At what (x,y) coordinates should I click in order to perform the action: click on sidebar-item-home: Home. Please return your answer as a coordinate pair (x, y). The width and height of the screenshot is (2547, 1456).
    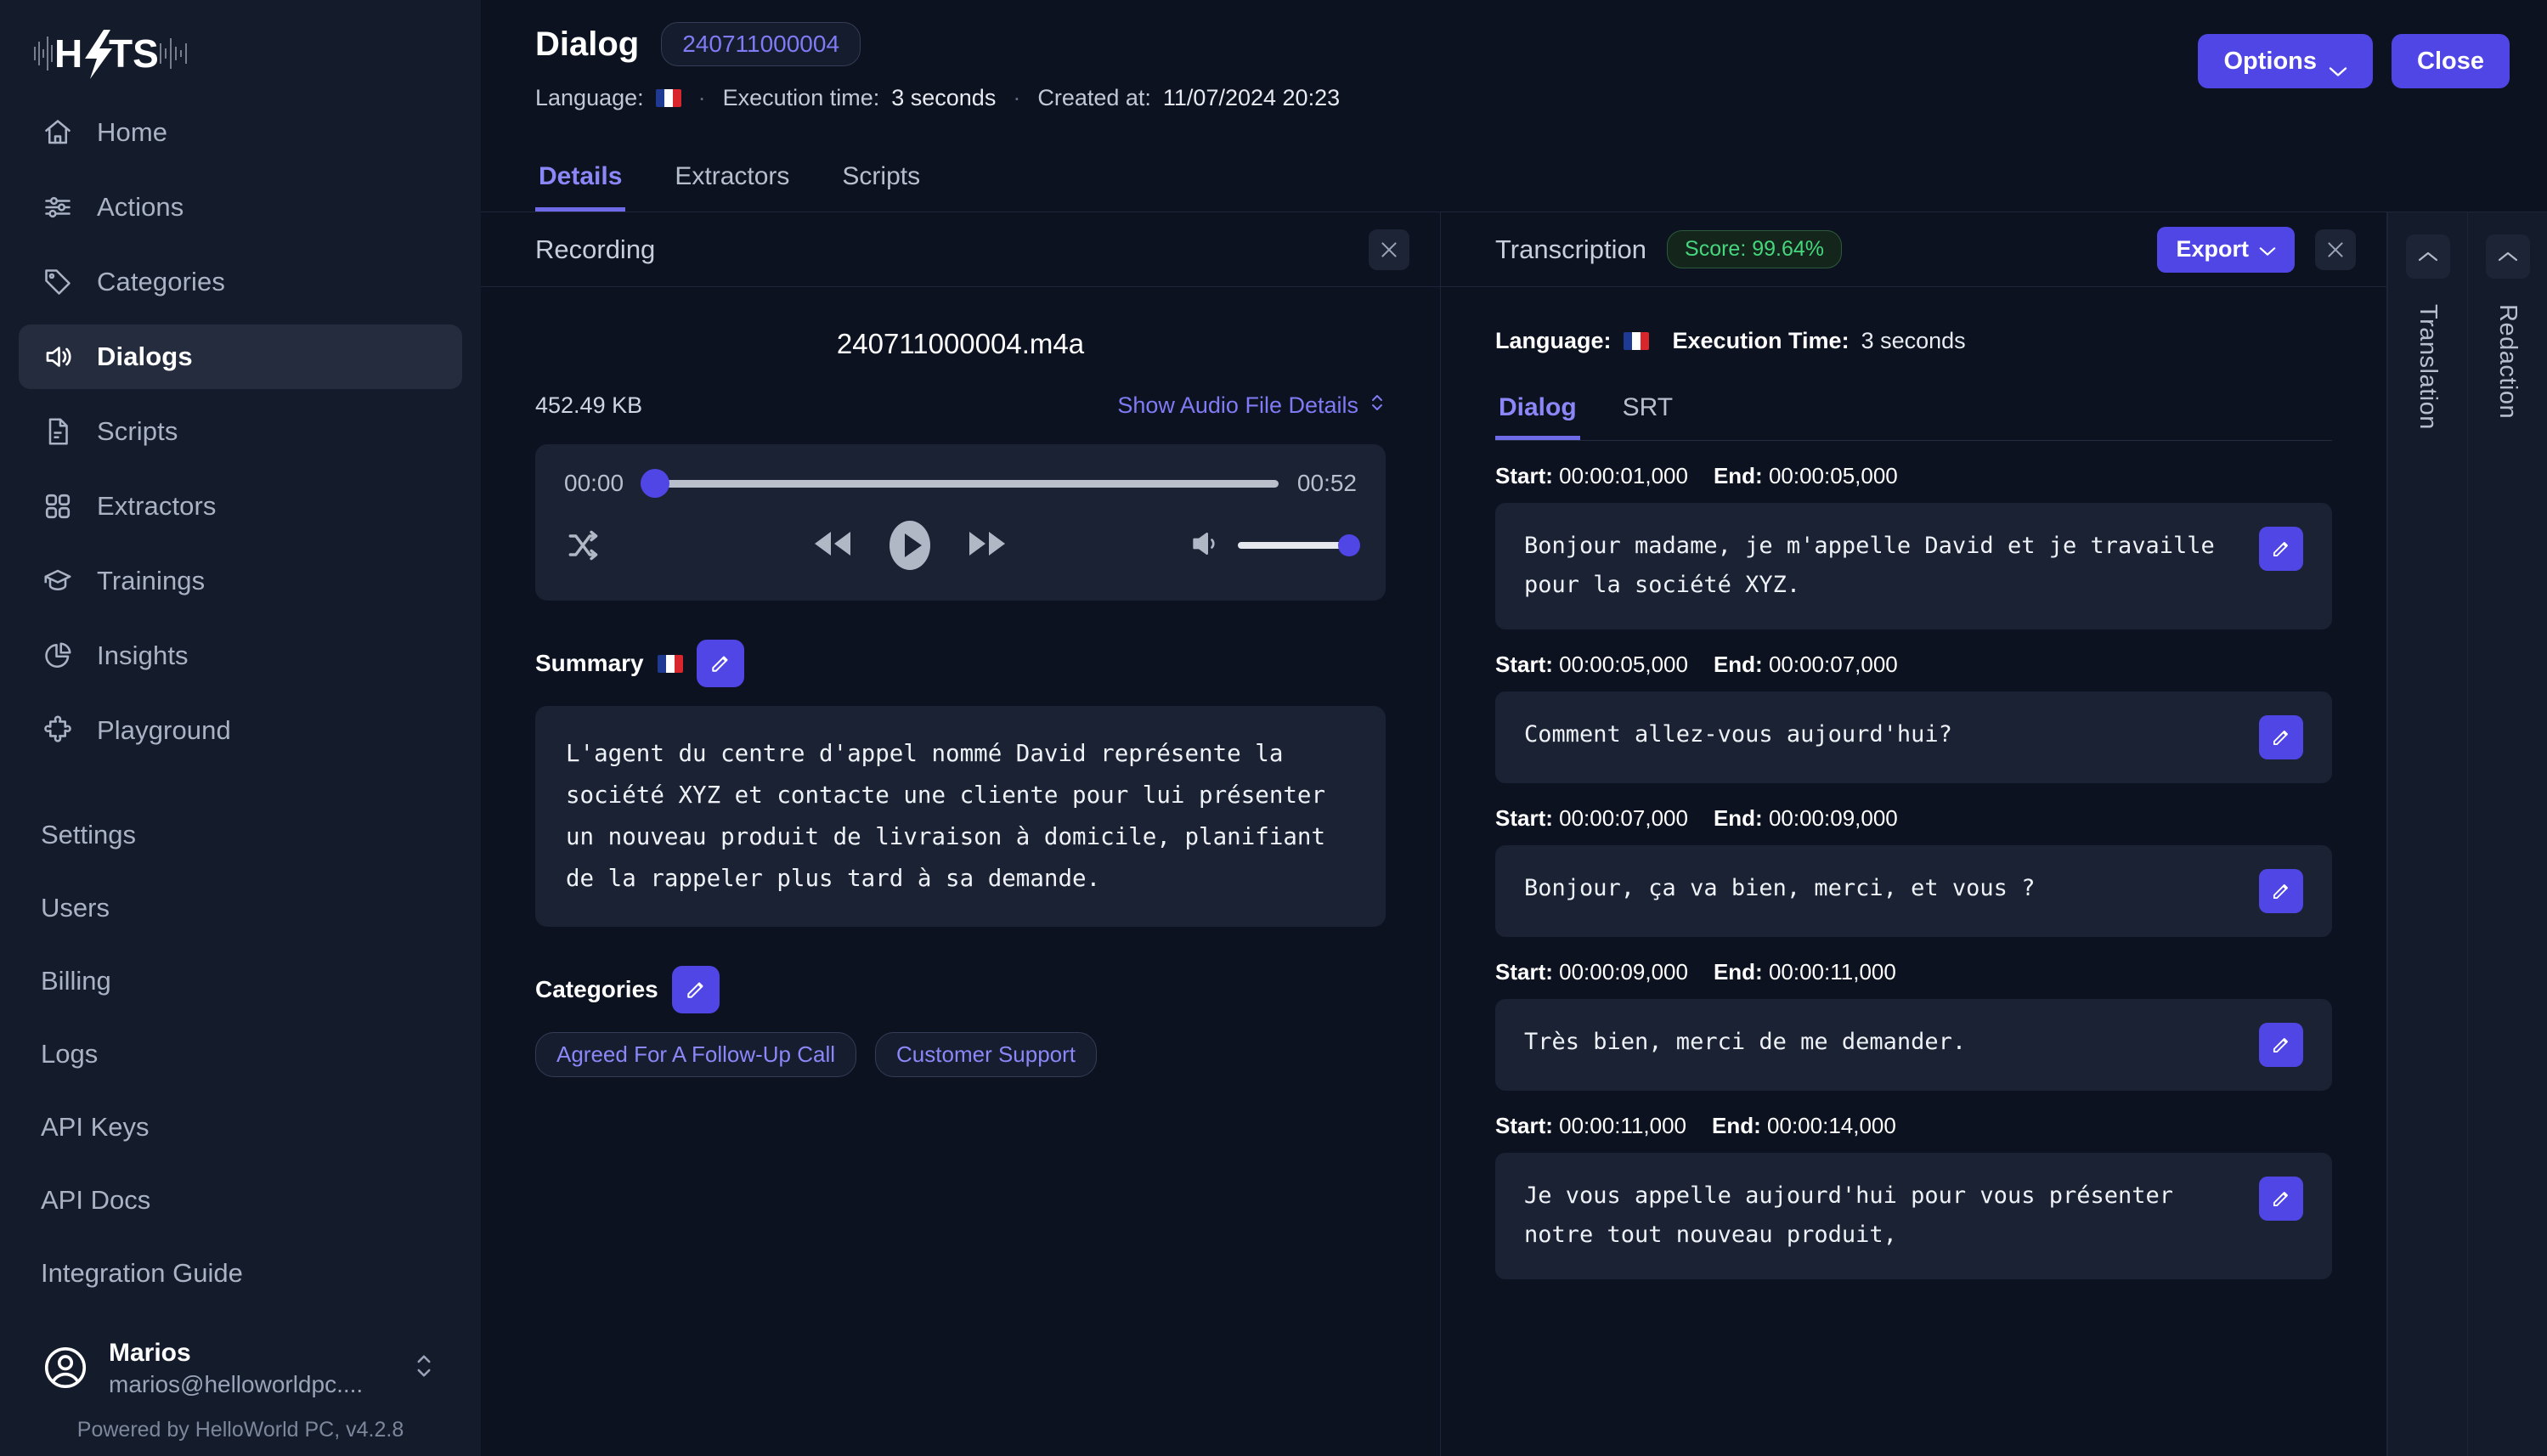
    Looking at the image, I should click on (241, 132).